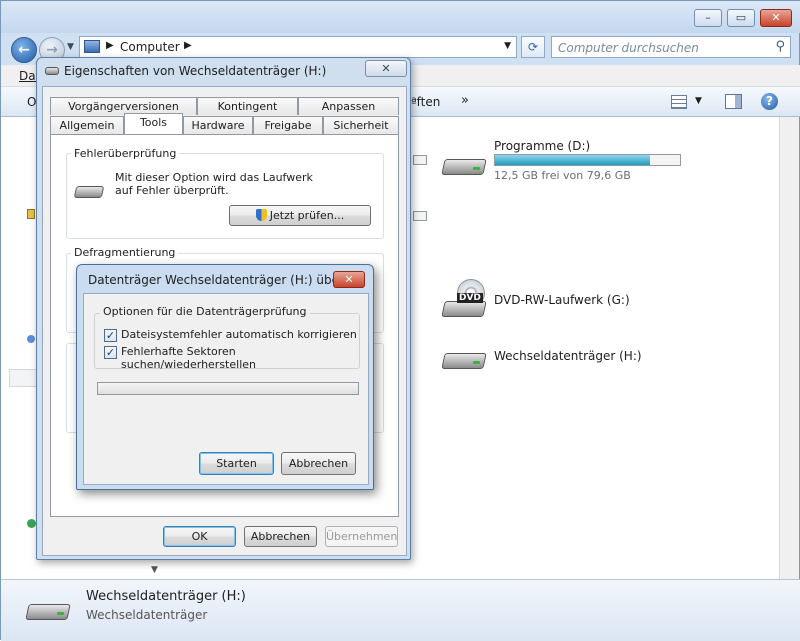 The height and width of the screenshot is (641, 800). Describe the element at coordinates (318, 463) in the screenshot. I see `check-cancel-button: Abbrechen` at that location.